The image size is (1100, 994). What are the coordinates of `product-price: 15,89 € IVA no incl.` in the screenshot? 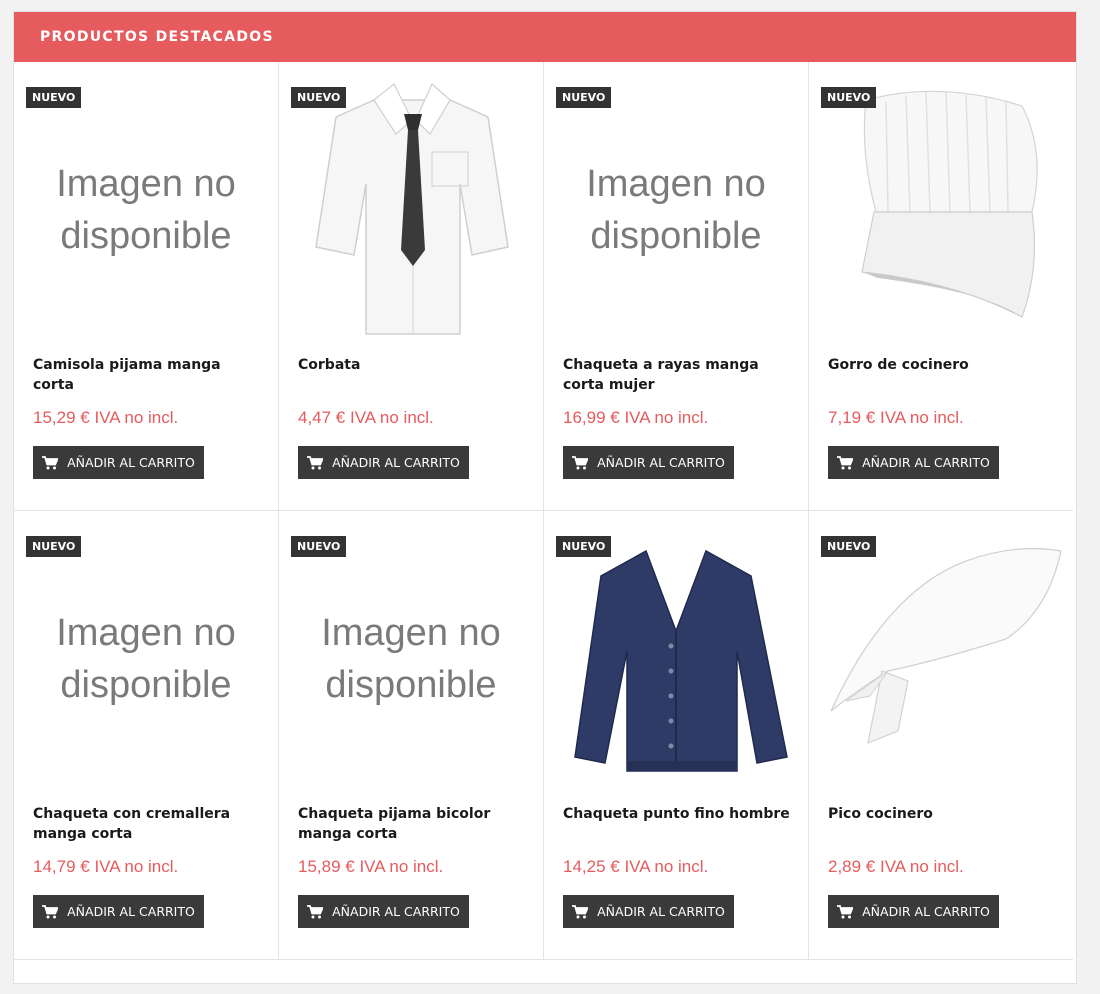 It's located at (371, 866).